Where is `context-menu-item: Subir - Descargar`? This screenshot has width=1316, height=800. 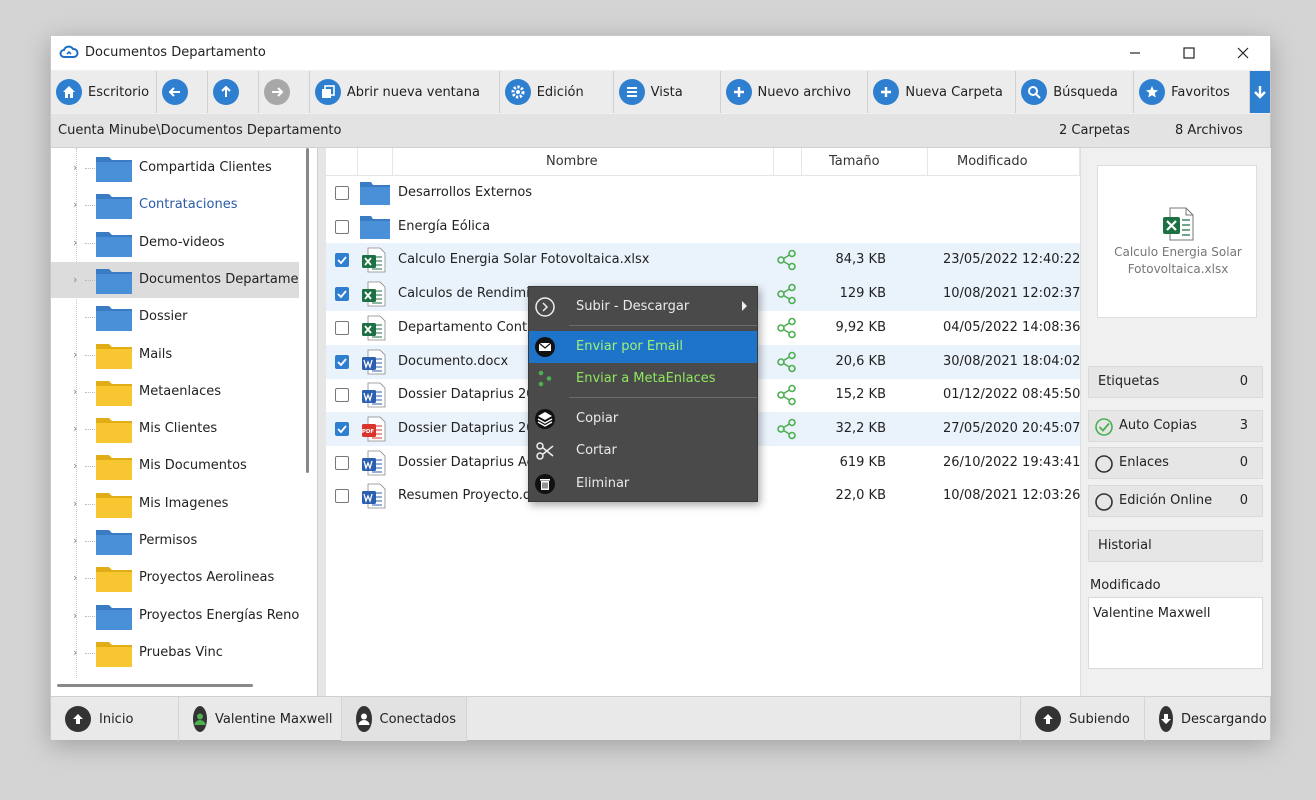 context-menu-item: Subir - Descargar is located at coordinates (643, 307).